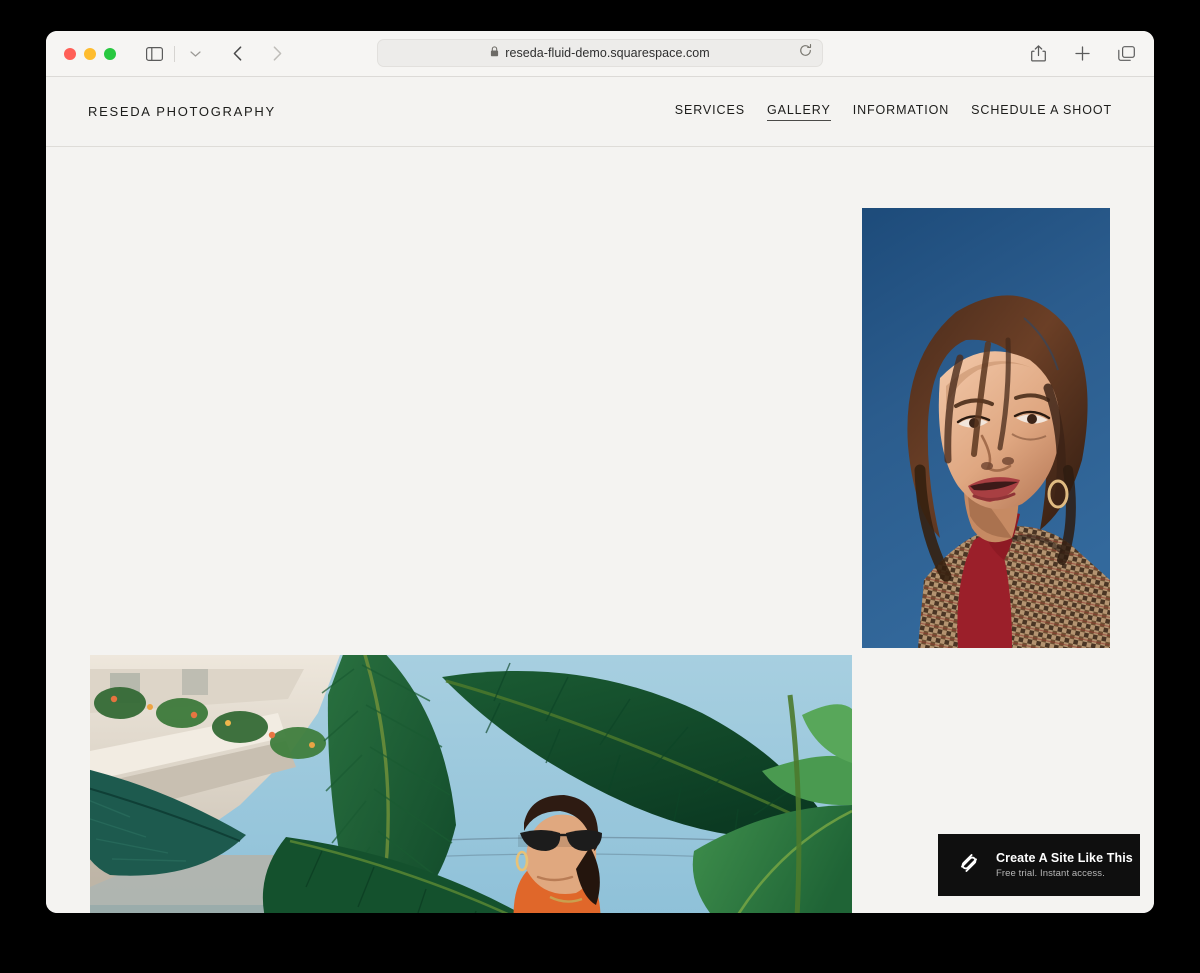 The image size is (1200, 973). What do you see at coordinates (1041, 112) in the screenshot?
I see `nav-item-schedule-a-shoot: SCHEDULE A SHOOT` at bounding box center [1041, 112].